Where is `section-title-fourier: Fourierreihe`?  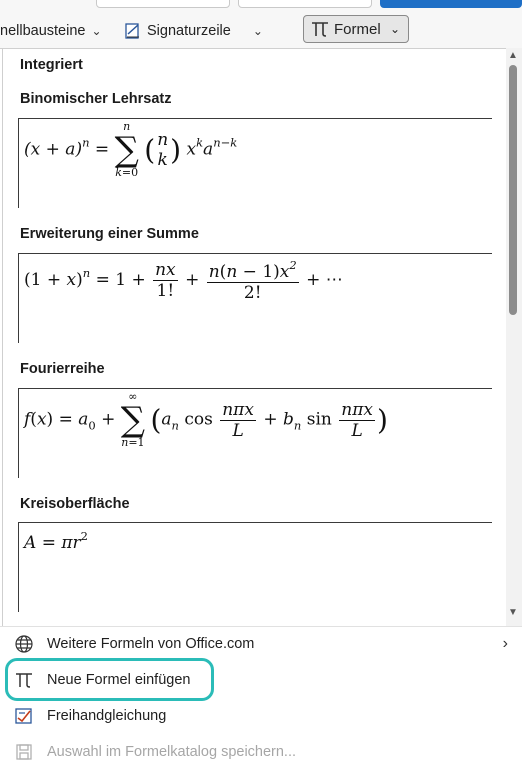 section-title-fourier: Fourierreihe is located at coordinates (62, 369).